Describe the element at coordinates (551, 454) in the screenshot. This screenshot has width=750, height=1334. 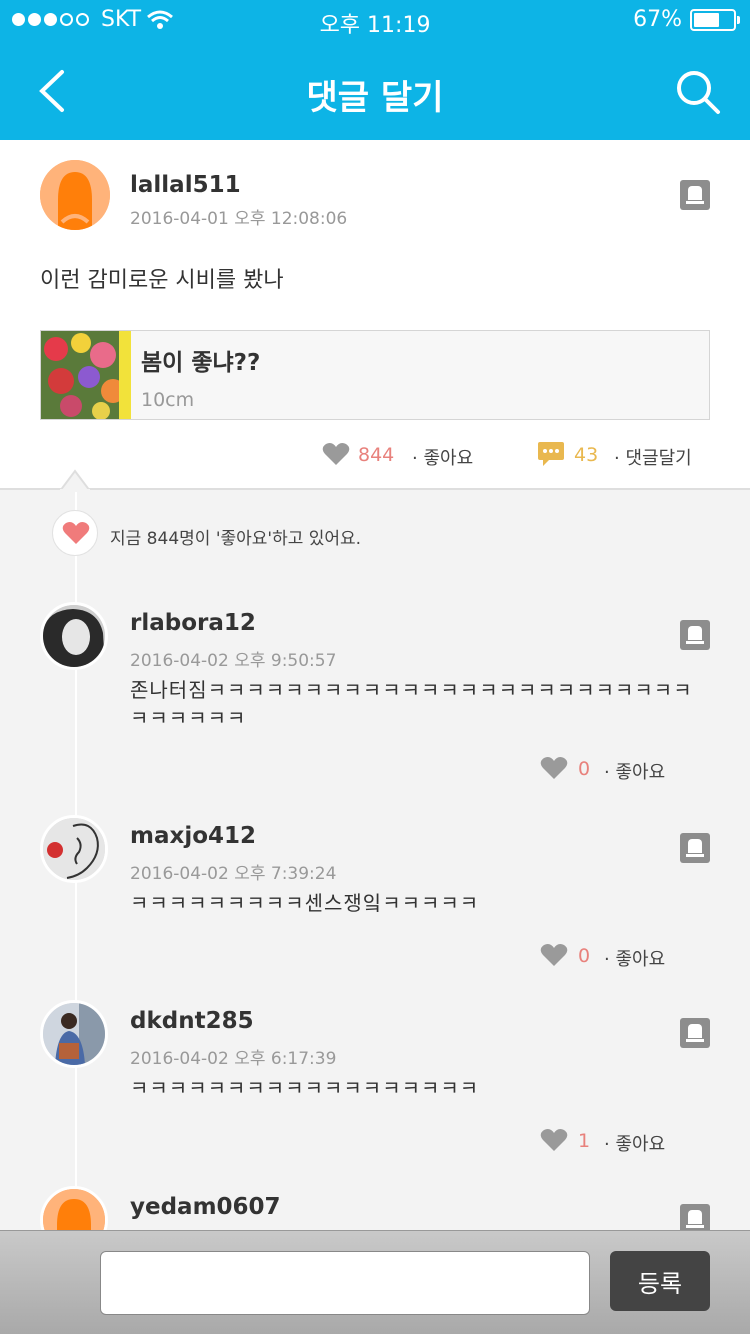
I see `speech-bubble-icon` at that location.